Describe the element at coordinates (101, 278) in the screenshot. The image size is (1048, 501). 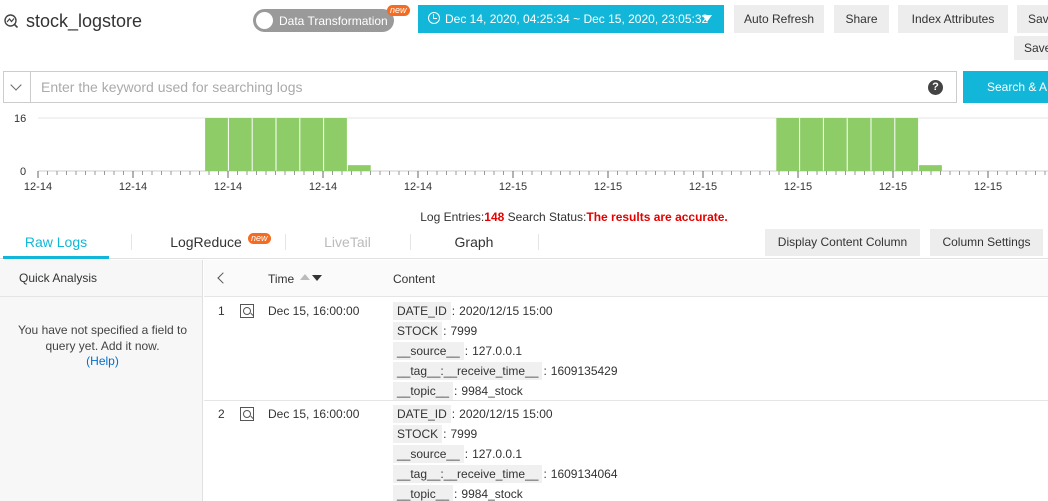
I see `quick-analysis-heading: Quick Analysis` at that location.